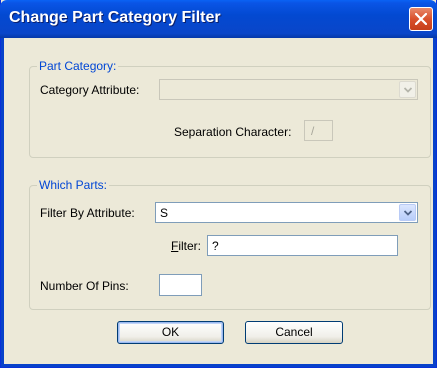 Image resolution: width=437 pixels, height=368 pixels. I want to click on title-bar: Change Part Category Filter, so click(218, 19).